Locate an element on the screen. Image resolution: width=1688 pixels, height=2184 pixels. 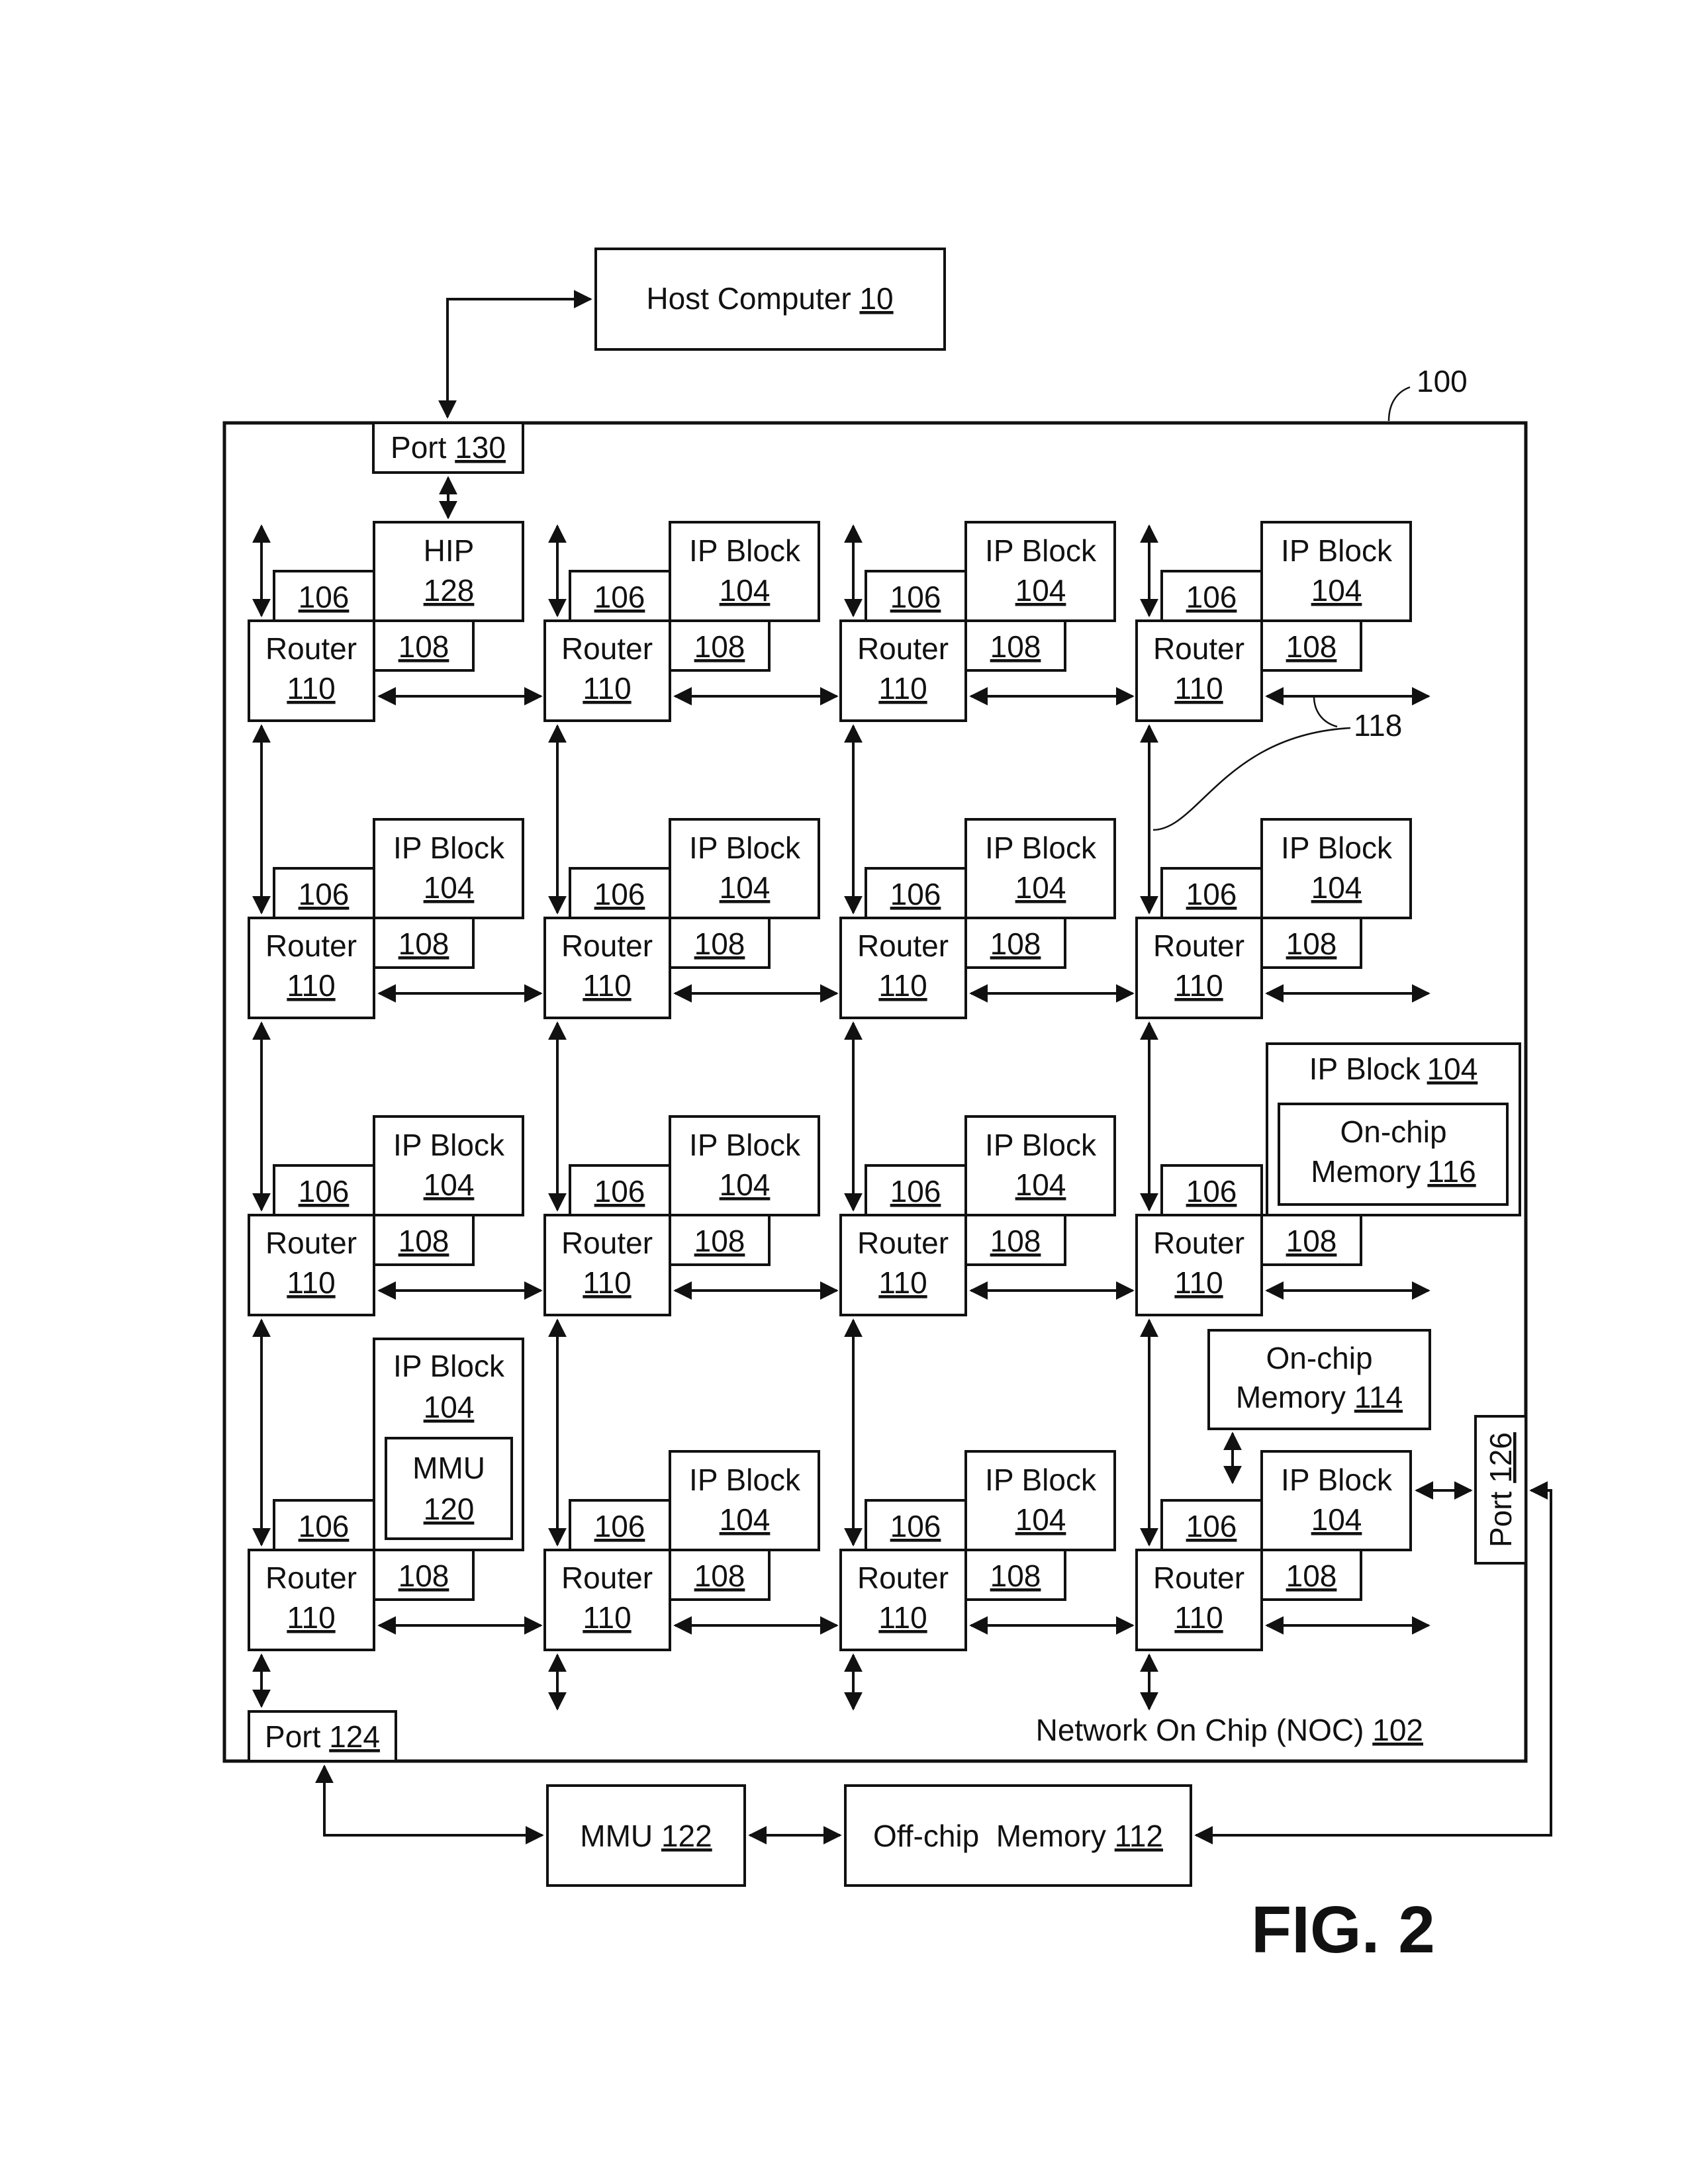
svg-text: Port 124 is located at coordinates (322, 1736).